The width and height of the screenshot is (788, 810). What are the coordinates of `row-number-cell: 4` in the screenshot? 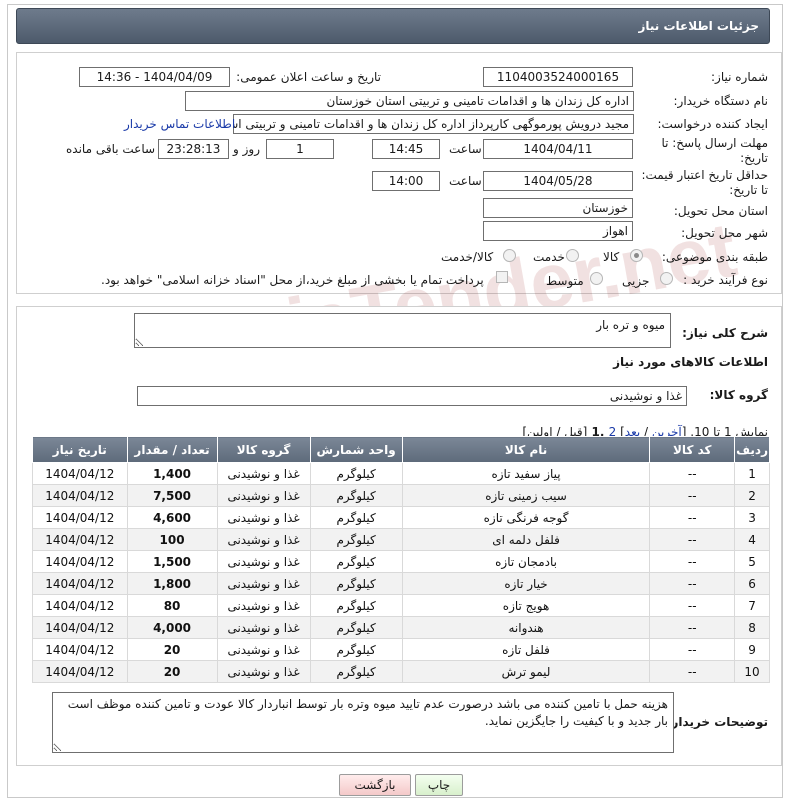 It's located at (752, 539).